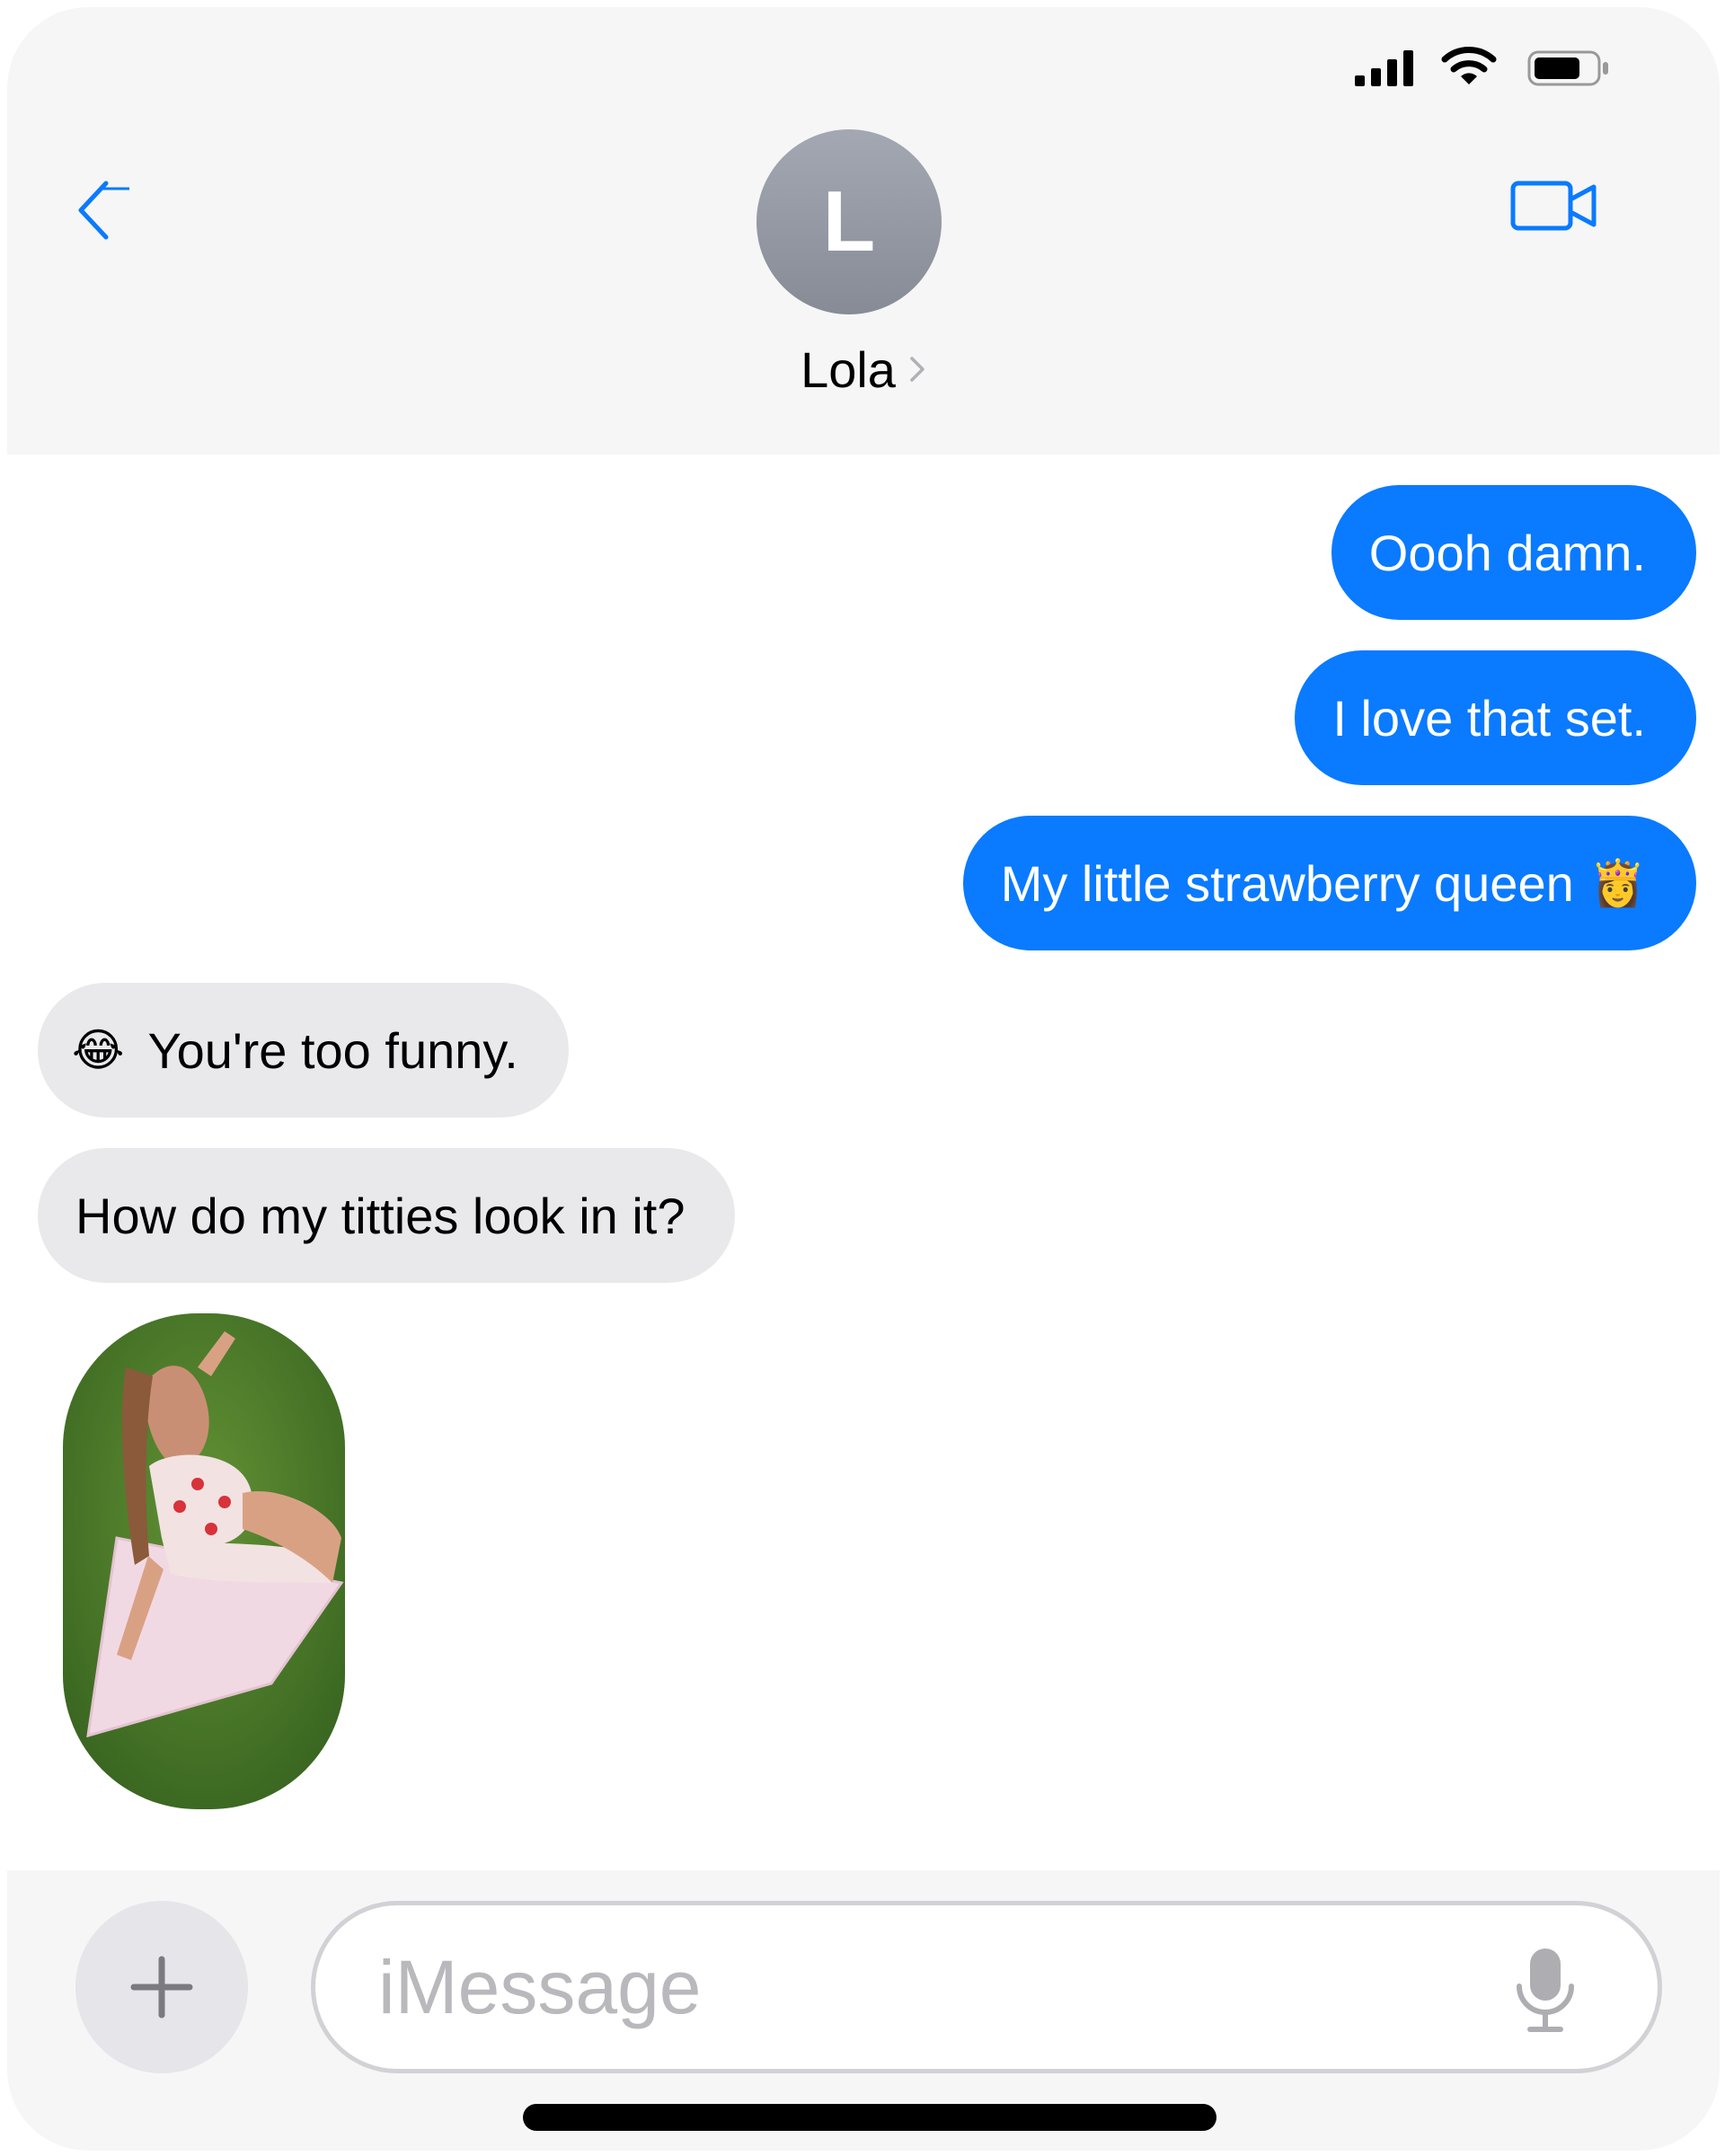  I want to click on message-text: I love that set., so click(1489, 718).